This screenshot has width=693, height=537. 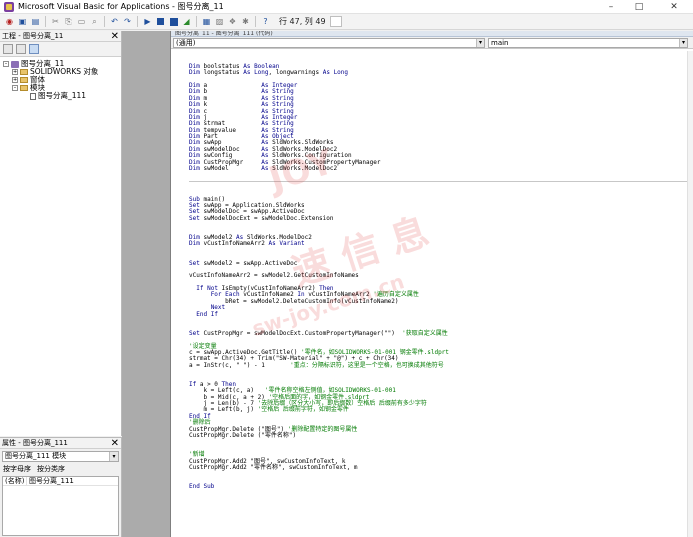 What do you see at coordinates (207, 314) in the screenshot?
I see `code-text: End If` at bounding box center [207, 314].